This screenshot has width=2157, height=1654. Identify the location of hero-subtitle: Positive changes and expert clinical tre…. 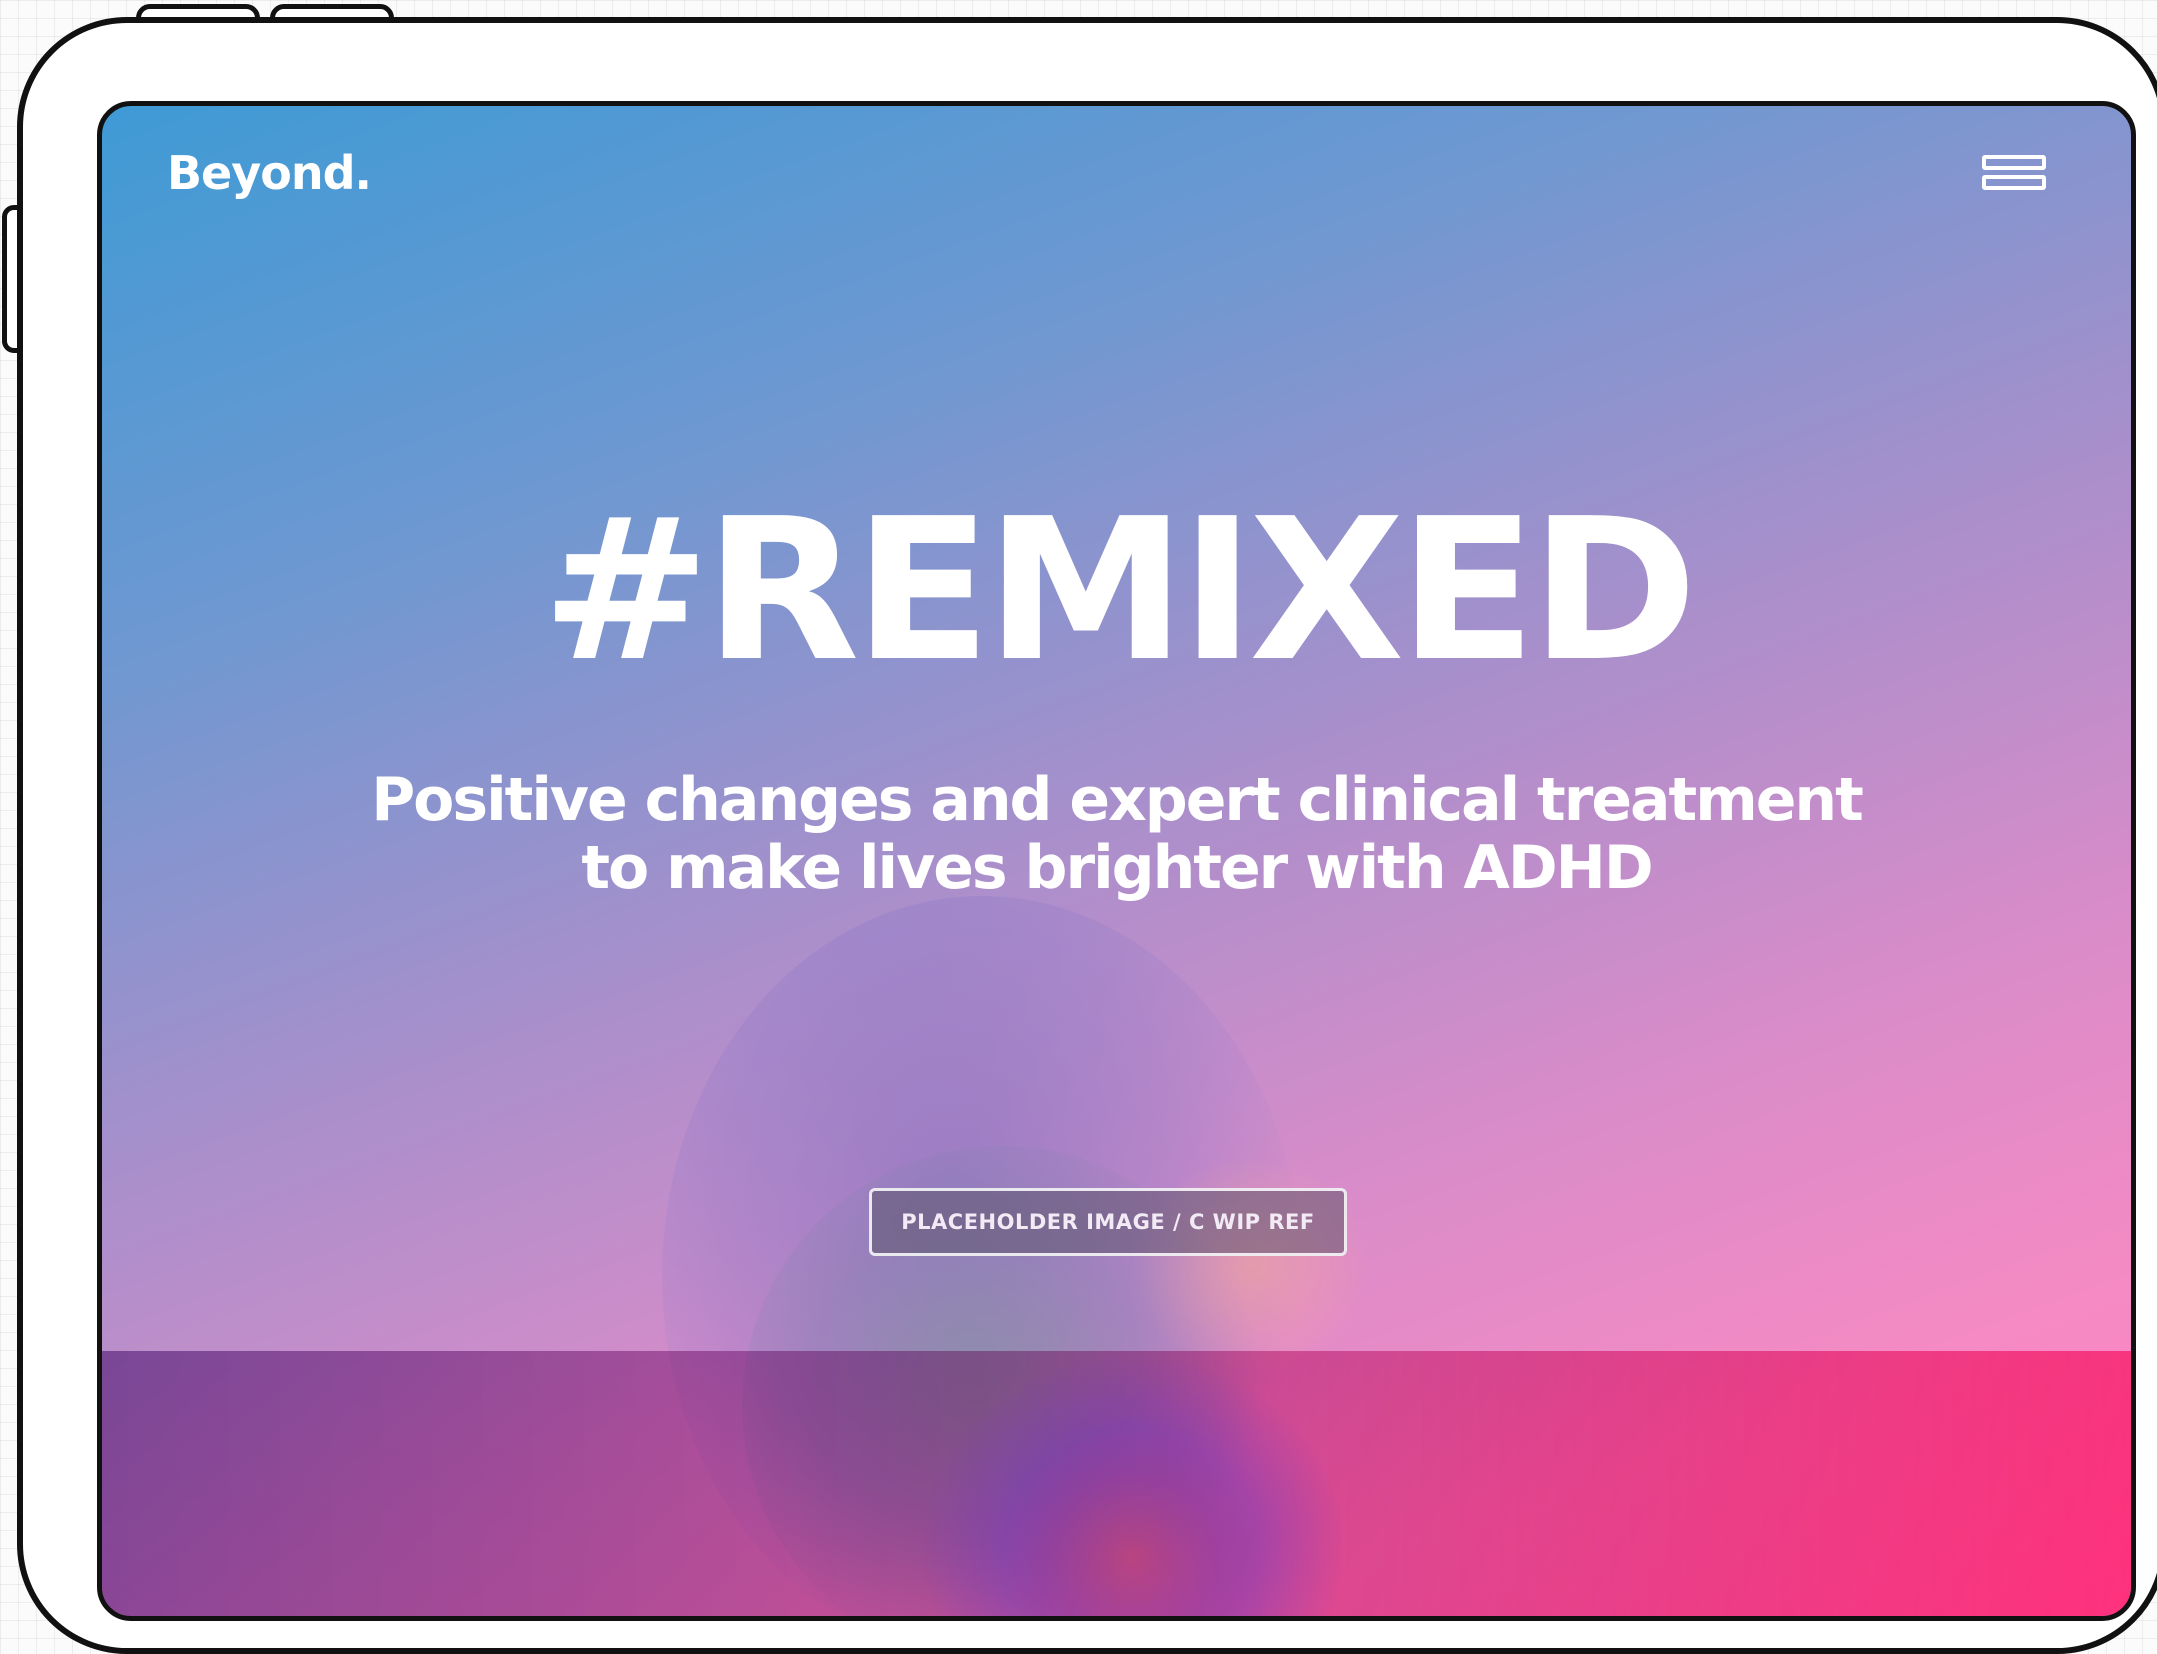
(1116, 834).